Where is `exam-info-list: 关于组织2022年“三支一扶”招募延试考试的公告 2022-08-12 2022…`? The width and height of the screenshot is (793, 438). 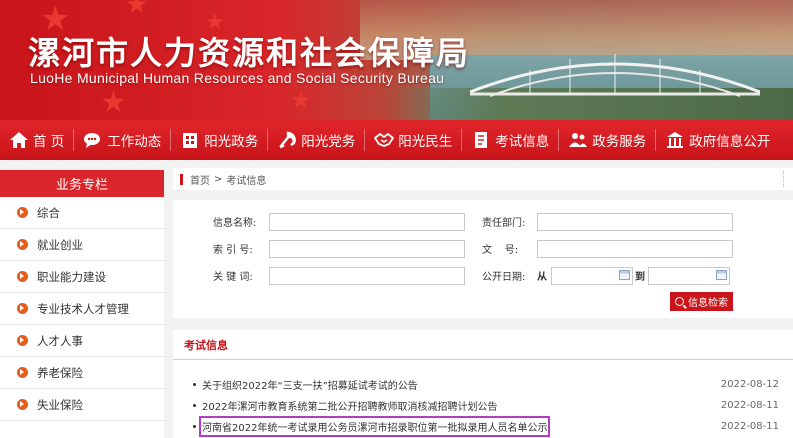 exam-info-list: 关于组织2022年“三支一扶”招募延试考试的公告 2022-08-12 2022… is located at coordinates (483, 398).